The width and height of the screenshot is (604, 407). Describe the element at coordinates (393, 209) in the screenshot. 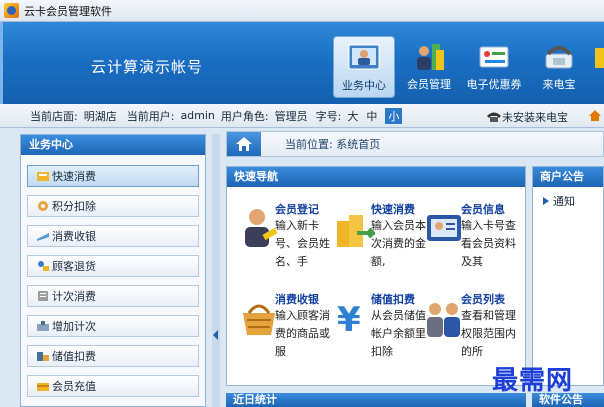

I see `quick-nav-item-title: 快速消费` at that location.